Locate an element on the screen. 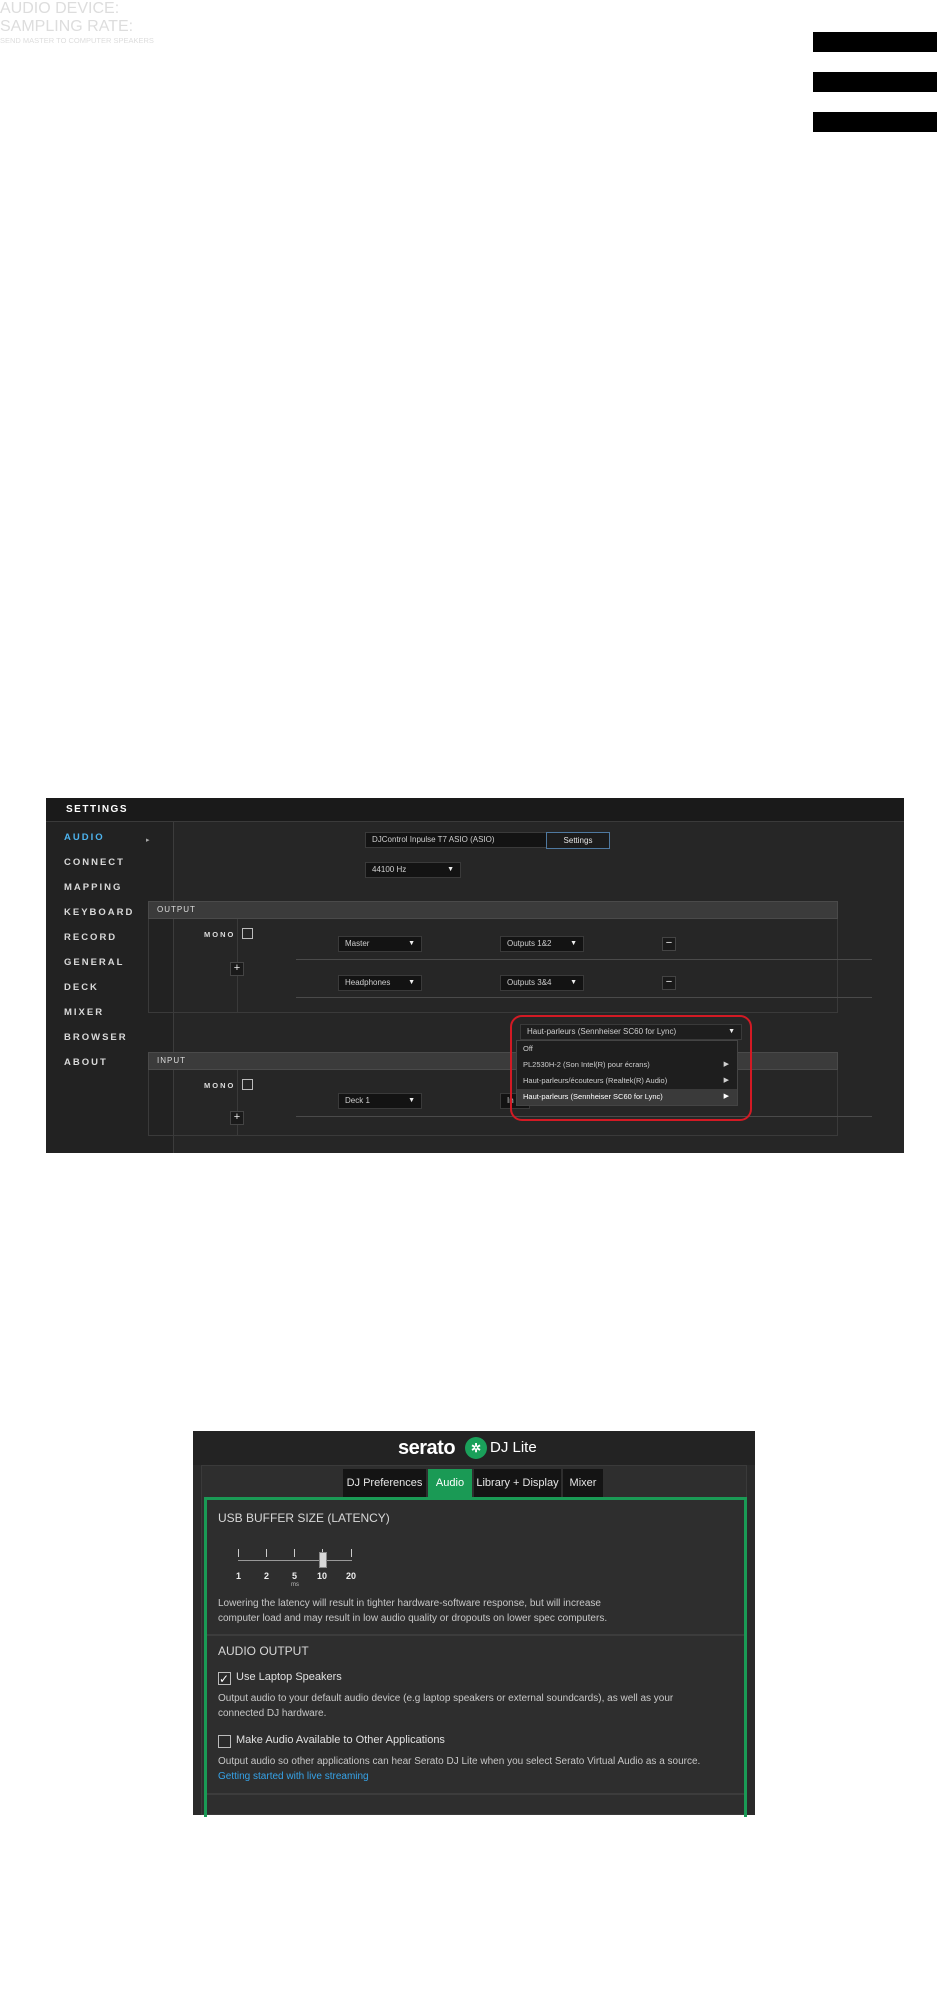  sidebar-item-audio: AUDIO is located at coordinates (84, 837).